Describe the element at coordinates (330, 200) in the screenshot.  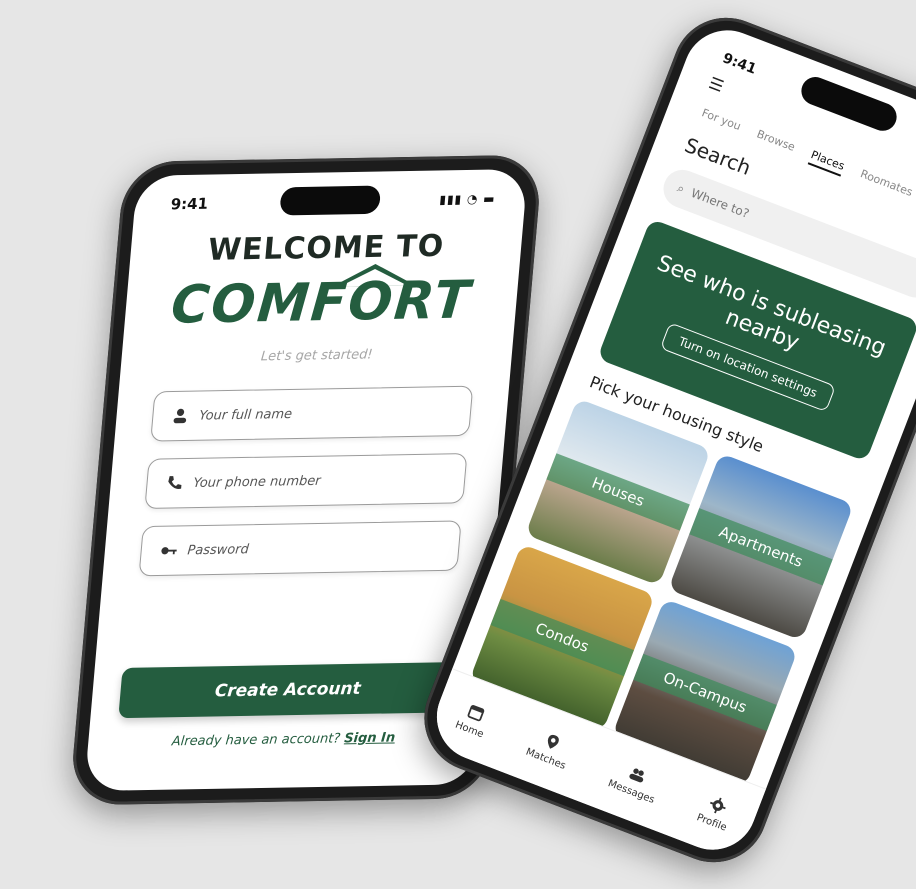
I see `dynamic-island` at that location.